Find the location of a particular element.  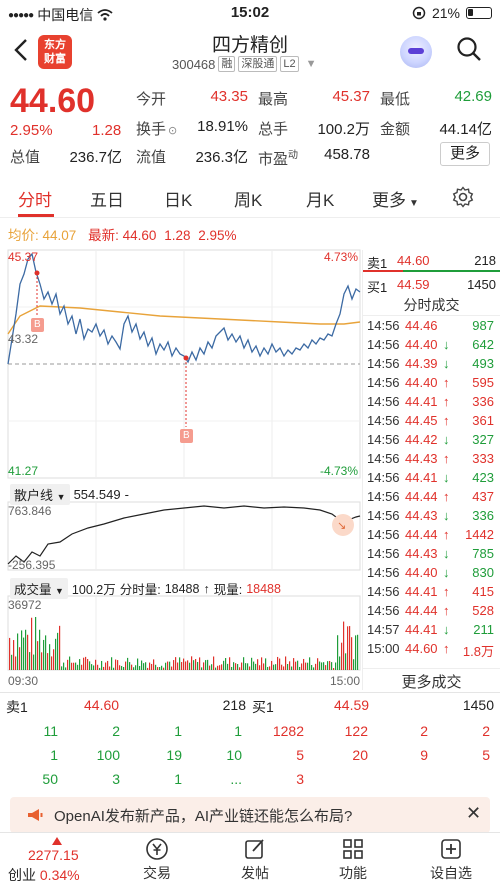

tab-weekly-k: 周K is located at coordinates (248, 198).